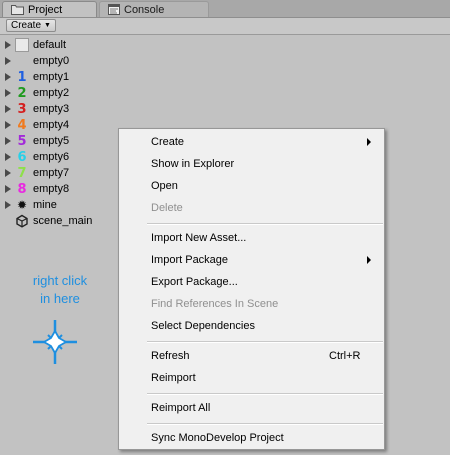 Image resolution: width=450 pixels, height=455 pixels. Describe the element at coordinates (55, 342) in the screenshot. I see `click-target-icon` at that location.